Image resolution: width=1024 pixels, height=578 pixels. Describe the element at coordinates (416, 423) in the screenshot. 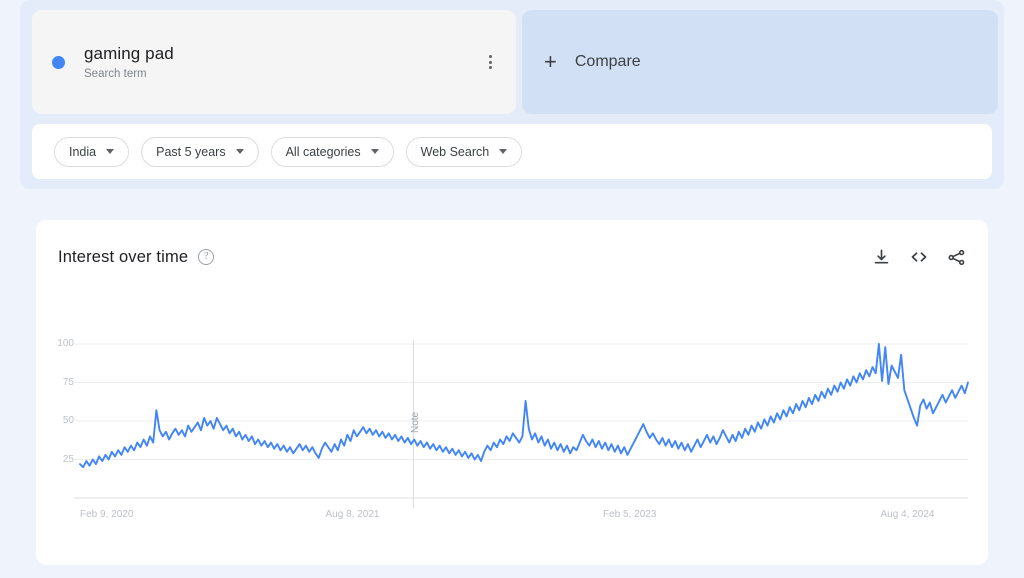

I see `note-annotation-label: Note` at that location.